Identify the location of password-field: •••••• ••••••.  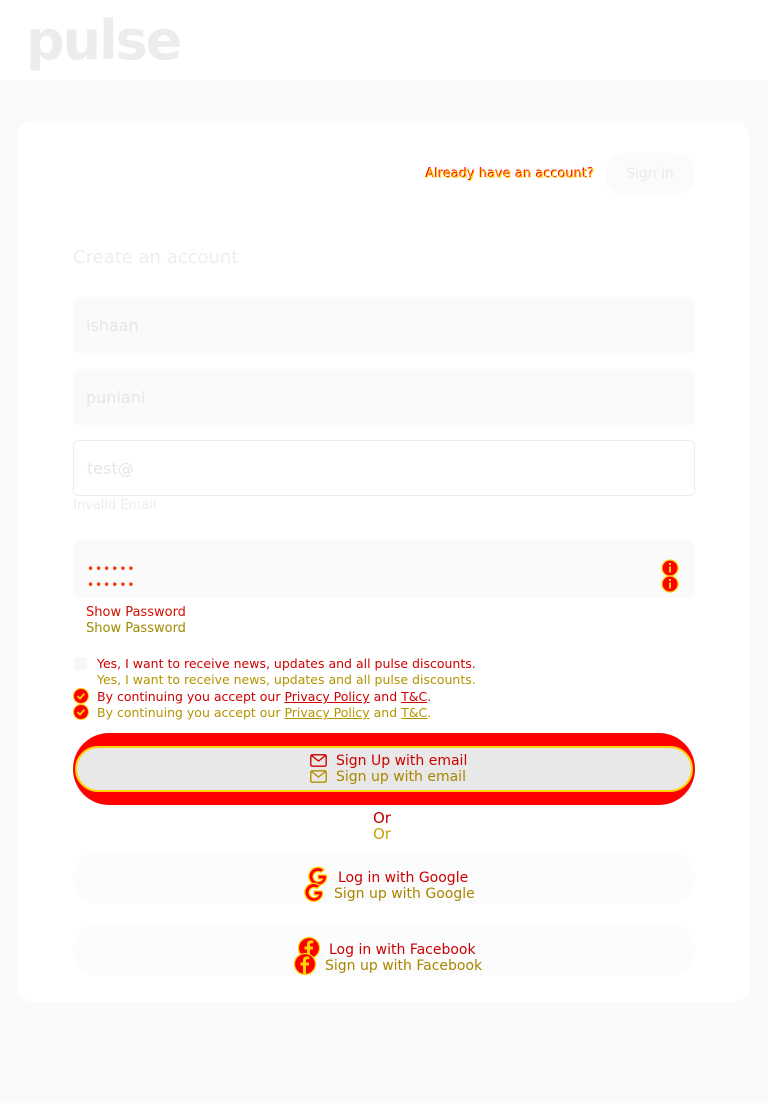
(384, 569).